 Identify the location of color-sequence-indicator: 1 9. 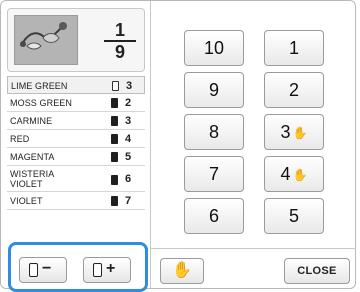
(120, 41).